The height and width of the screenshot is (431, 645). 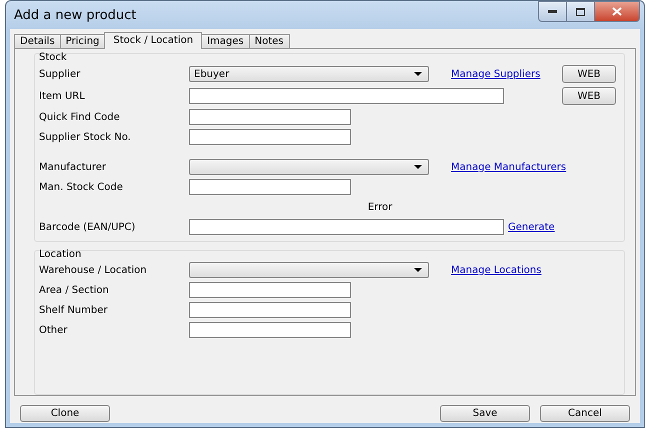 What do you see at coordinates (60, 74) in the screenshot?
I see `field-label: Supplier` at bounding box center [60, 74].